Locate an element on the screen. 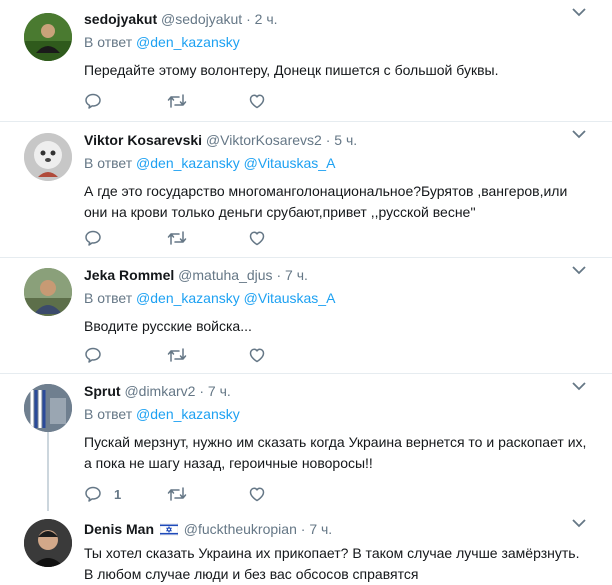 The height and width of the screenshot is (585, 612). author-handle: @ViktorKosarevs2 is located at coordinates (264, 140).